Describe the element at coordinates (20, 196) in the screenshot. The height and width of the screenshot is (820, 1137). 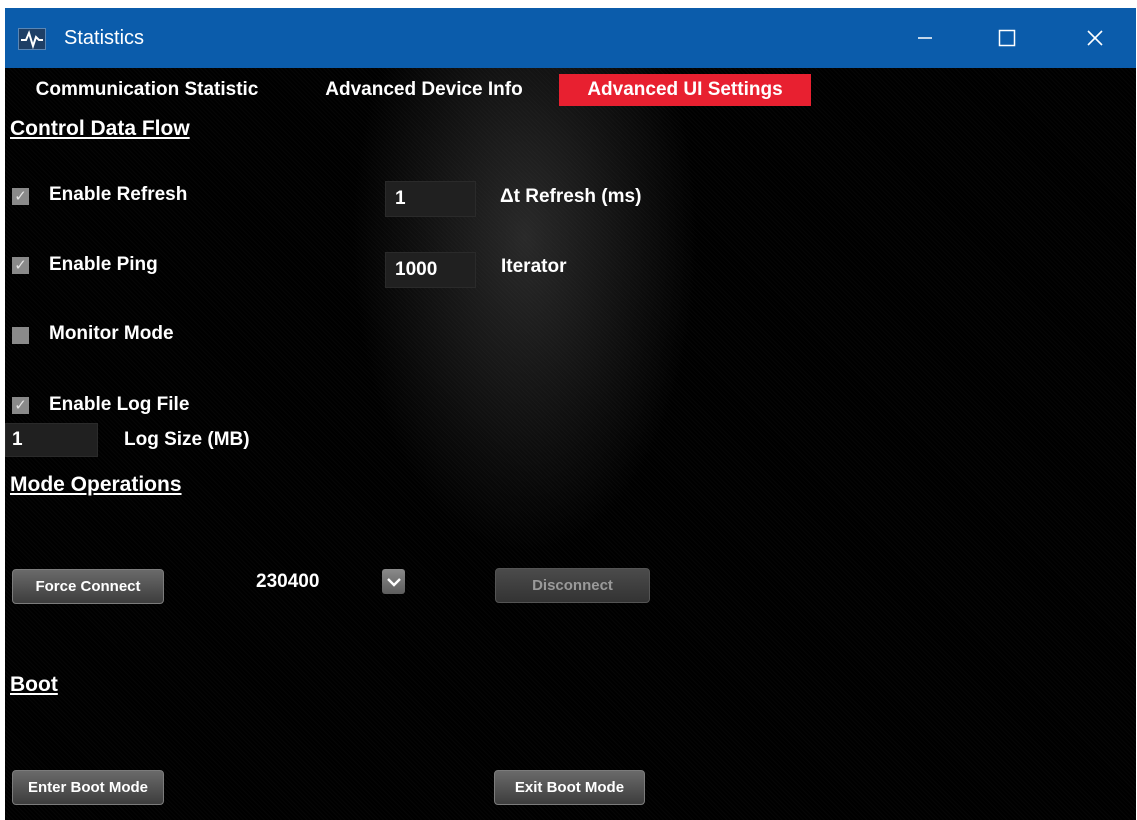
I see `enable-refresh-checkbox: ✓` at that location.